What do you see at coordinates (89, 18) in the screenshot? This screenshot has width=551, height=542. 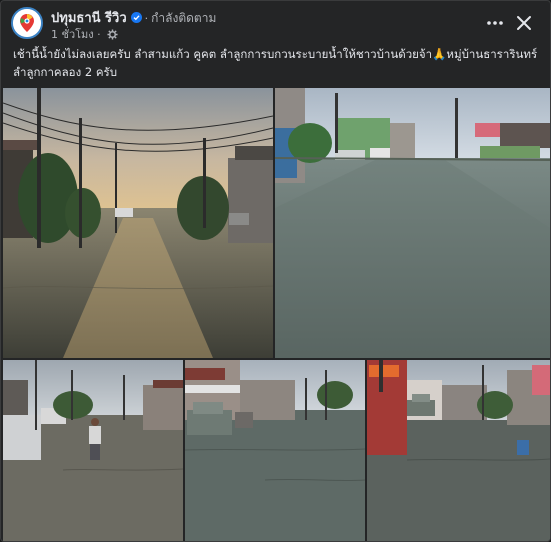 I see `page-name-link: ปทุมธานี รีวิว` at bounding box center [89, 18].